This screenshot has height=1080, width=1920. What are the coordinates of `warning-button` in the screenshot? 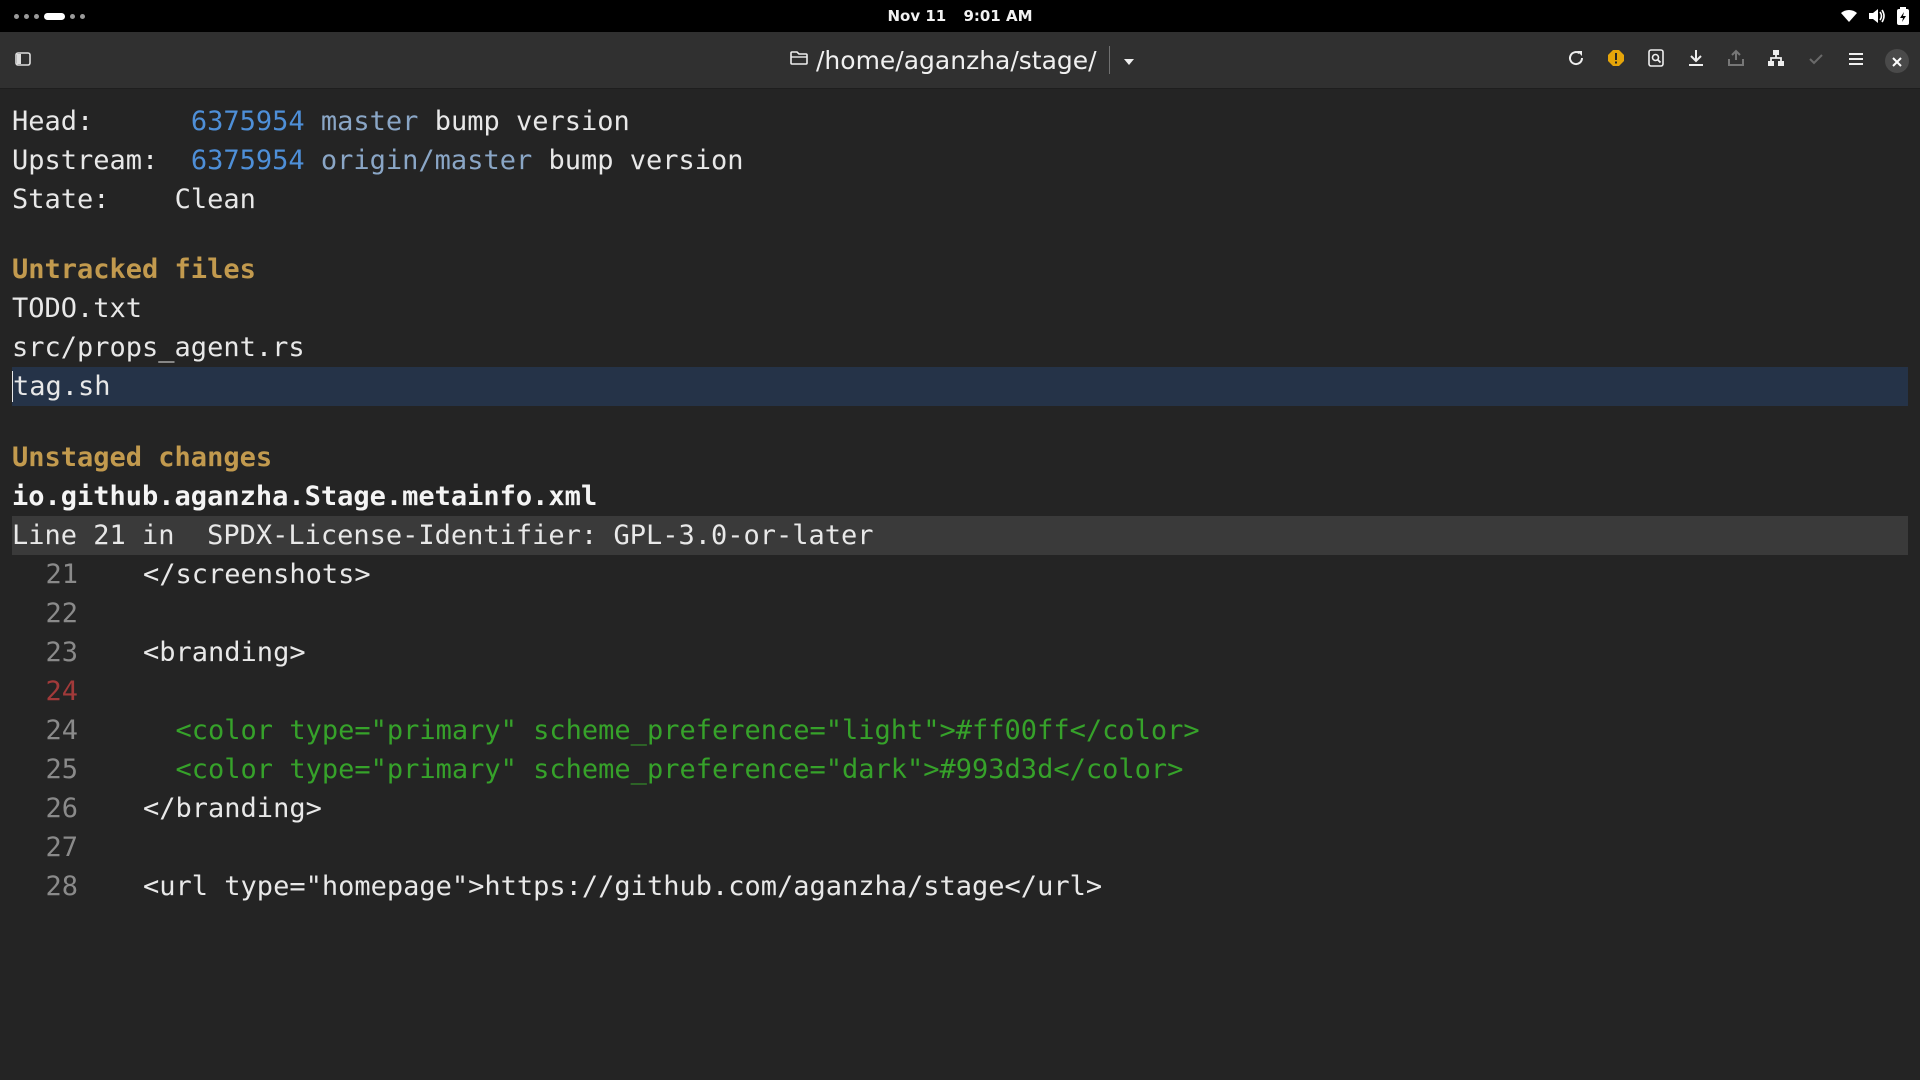 It's located at (1616, 60).